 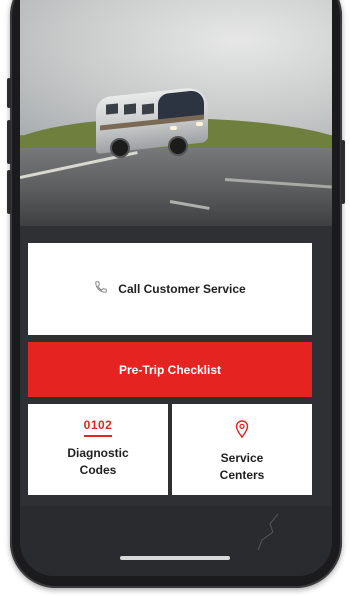 I want to click on bottom-bar, so click(x=176, y=541).